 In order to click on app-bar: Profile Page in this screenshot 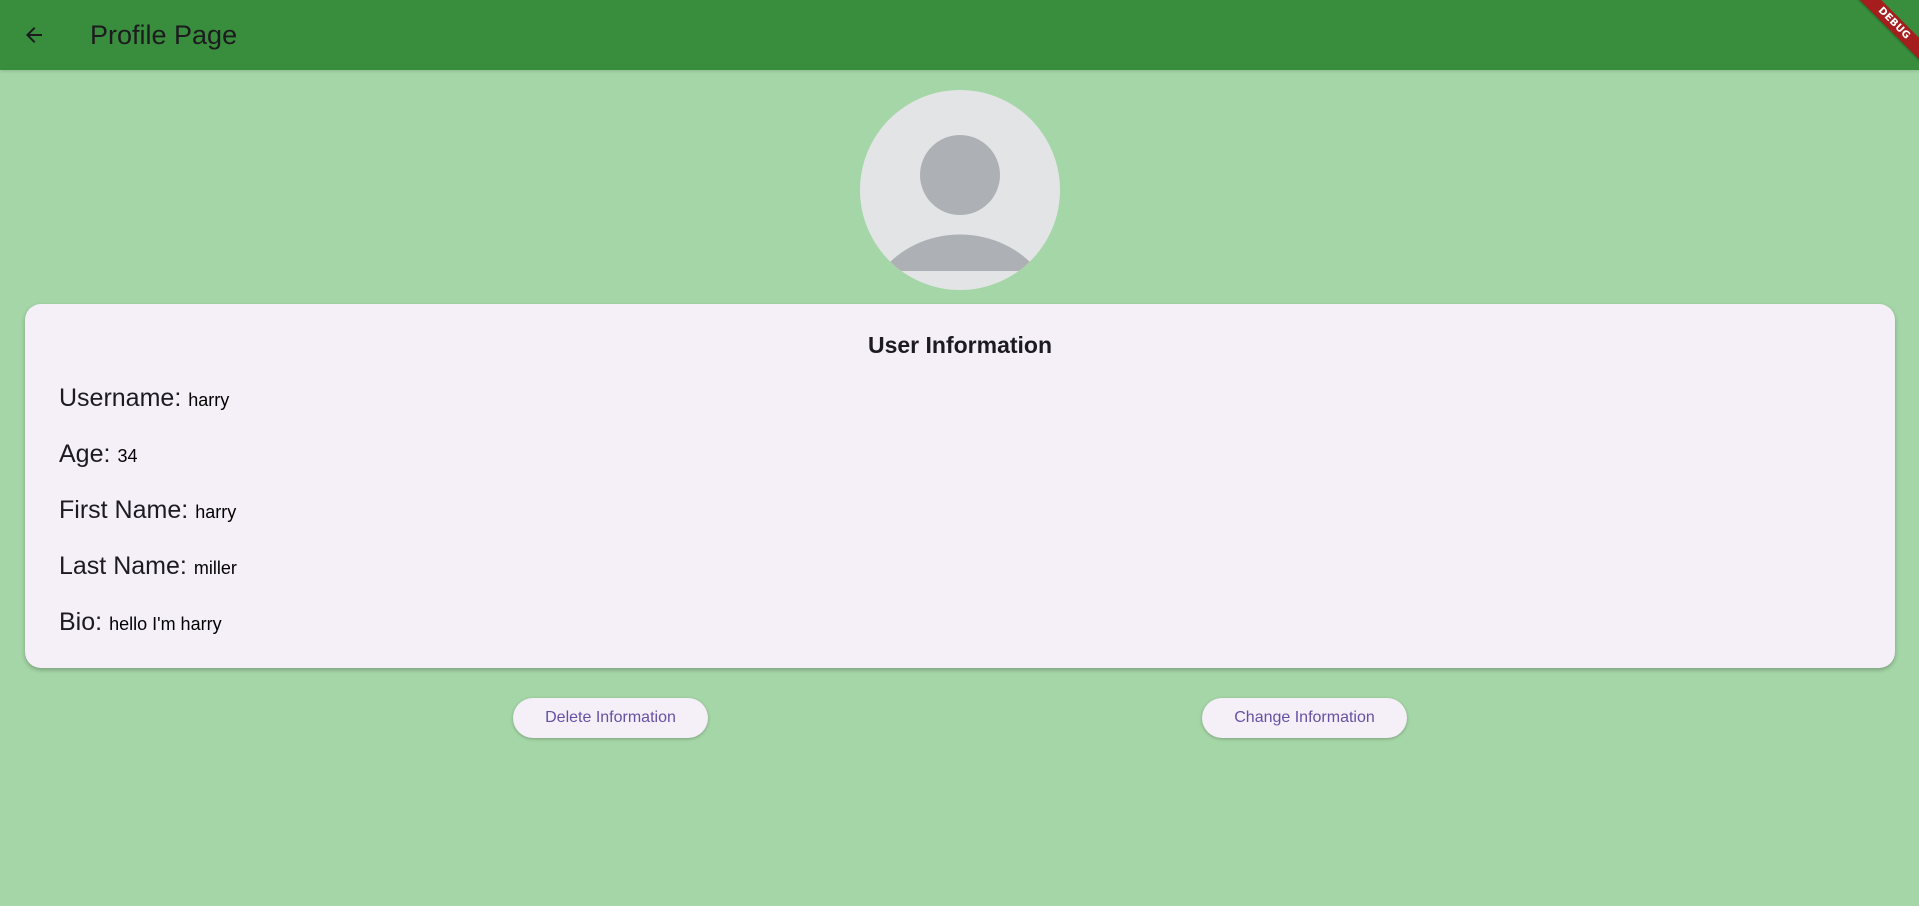, I will do `click(959, 35)`.